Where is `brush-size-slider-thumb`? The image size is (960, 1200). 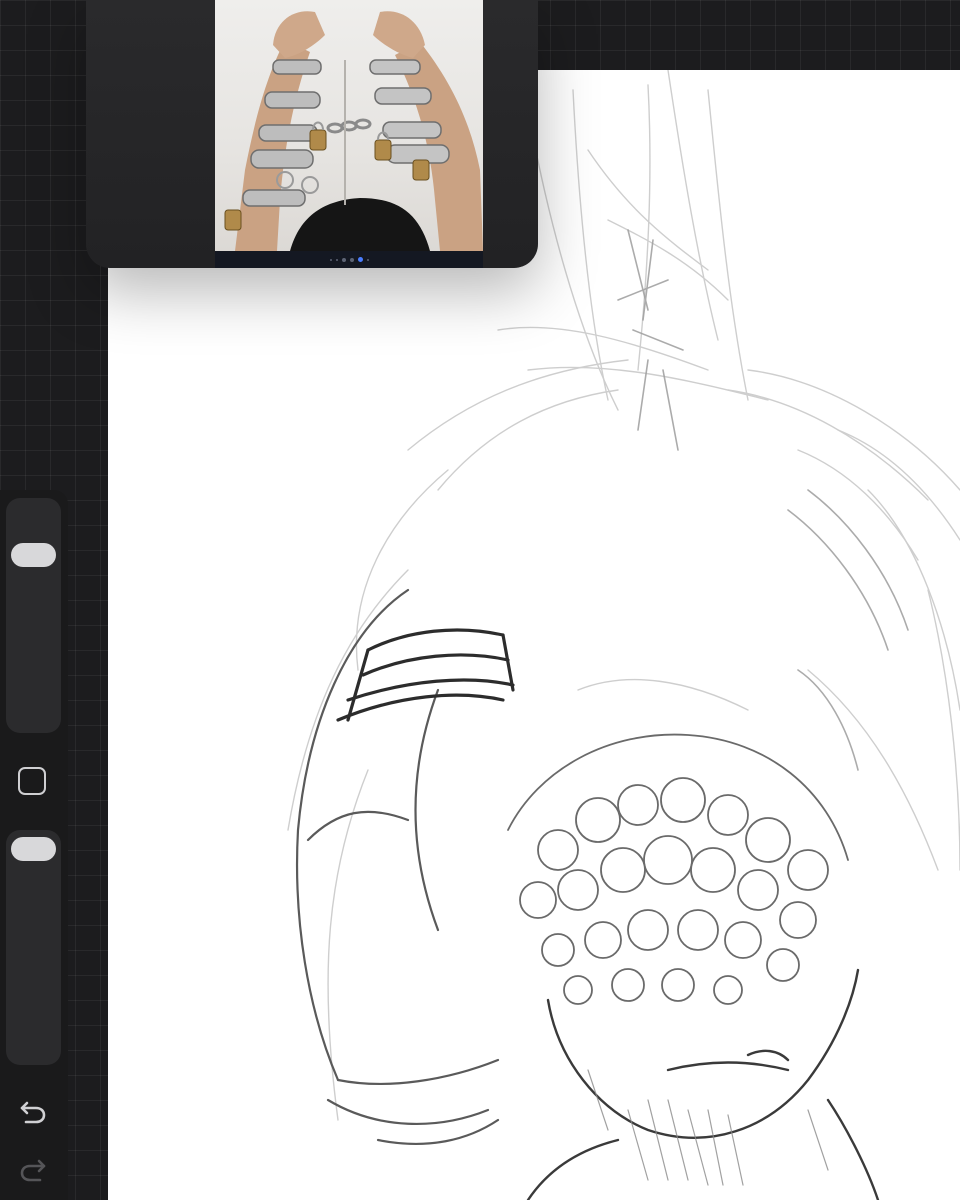 brush-size-slider-thumb is located at coordinates (33, 555).